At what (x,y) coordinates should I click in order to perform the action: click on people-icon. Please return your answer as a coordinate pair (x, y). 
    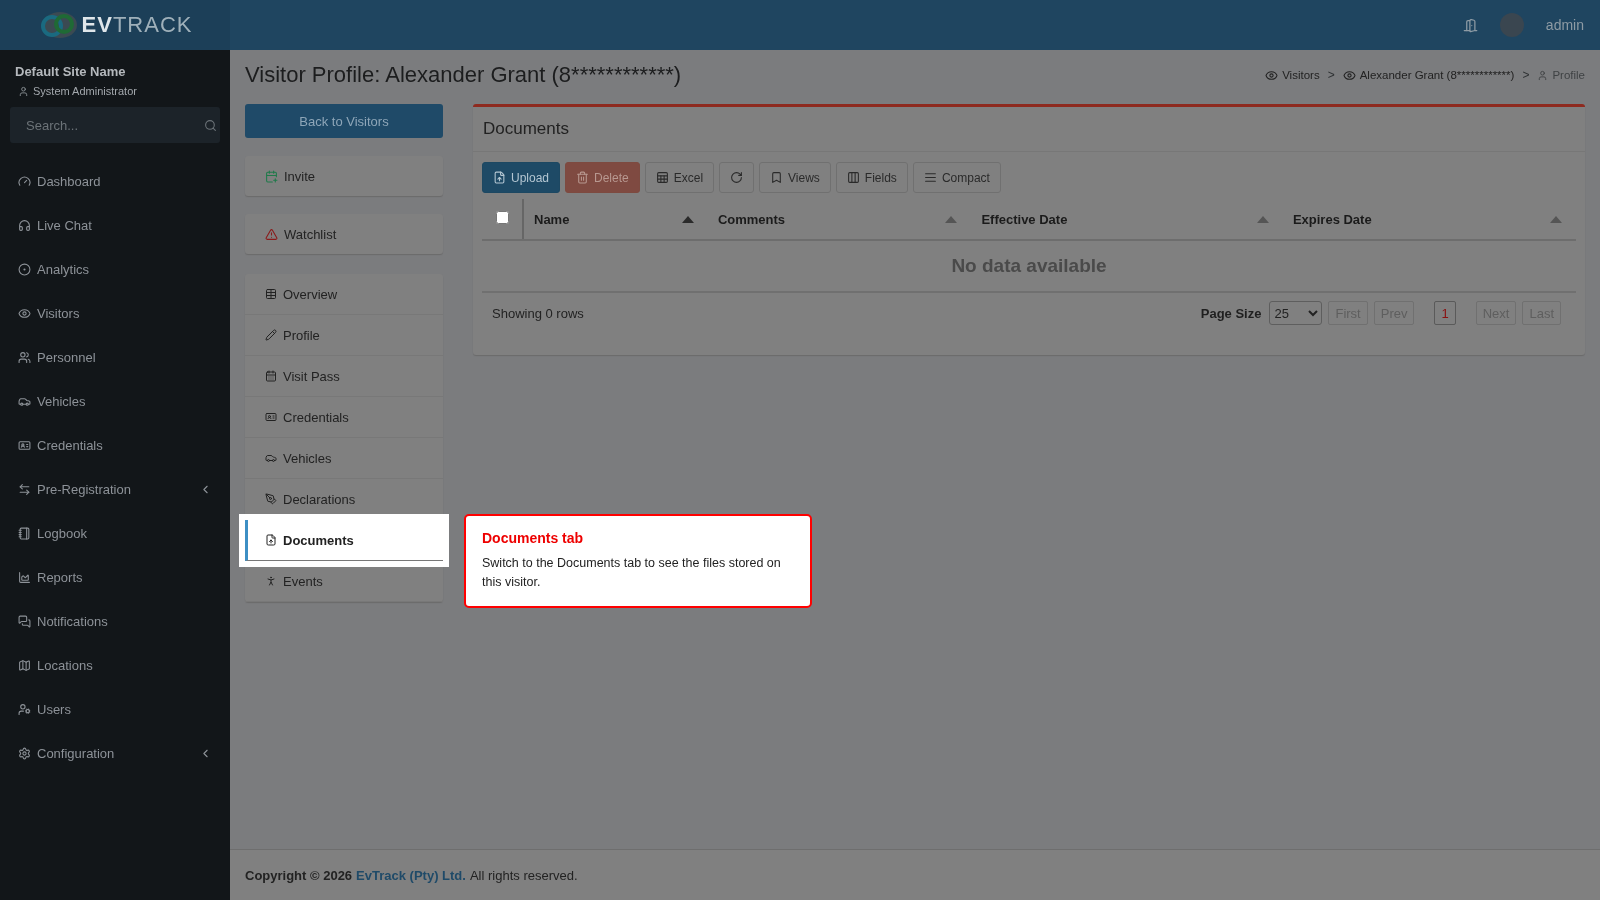
    Looking at the image, I should click on (24, 357).